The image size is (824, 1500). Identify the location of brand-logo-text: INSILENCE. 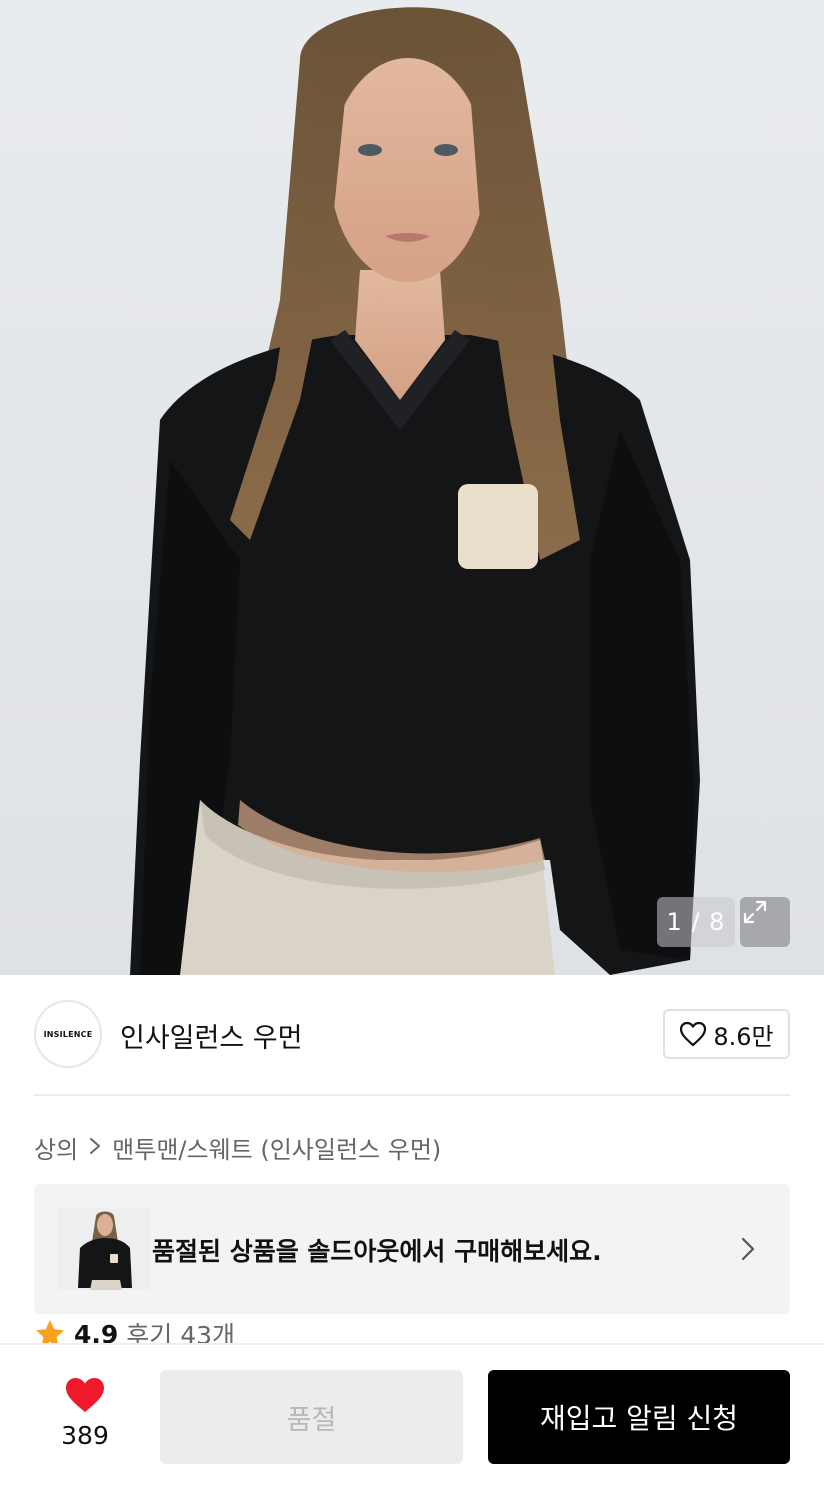
(68, 1034).